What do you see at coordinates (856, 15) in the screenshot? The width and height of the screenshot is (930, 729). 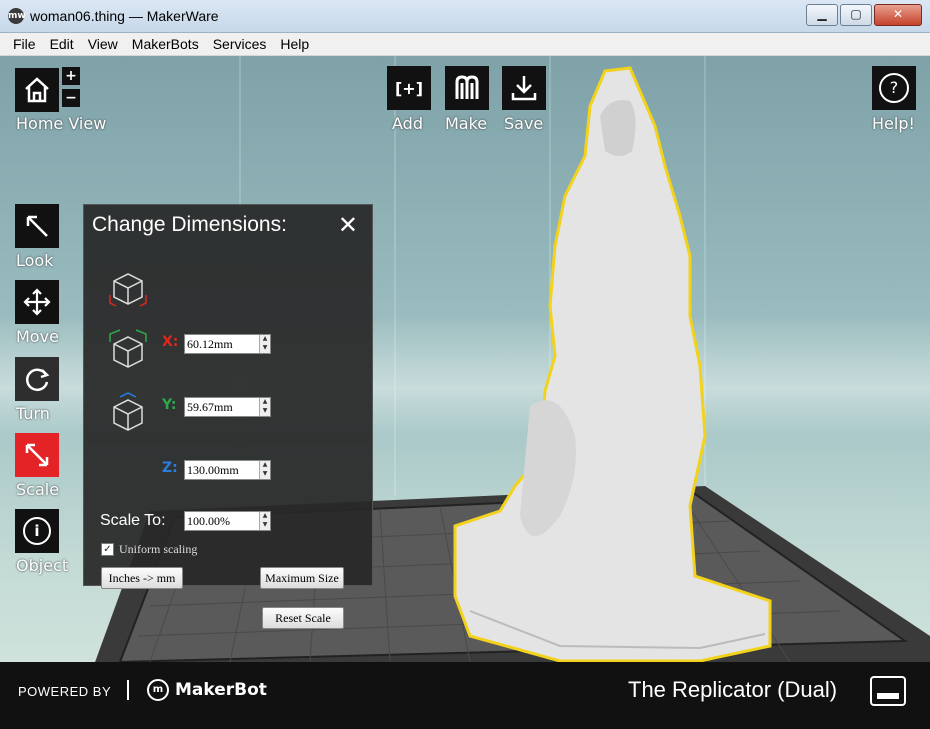 I see `maximize-button: ▢` at bounding box center [856, 15].